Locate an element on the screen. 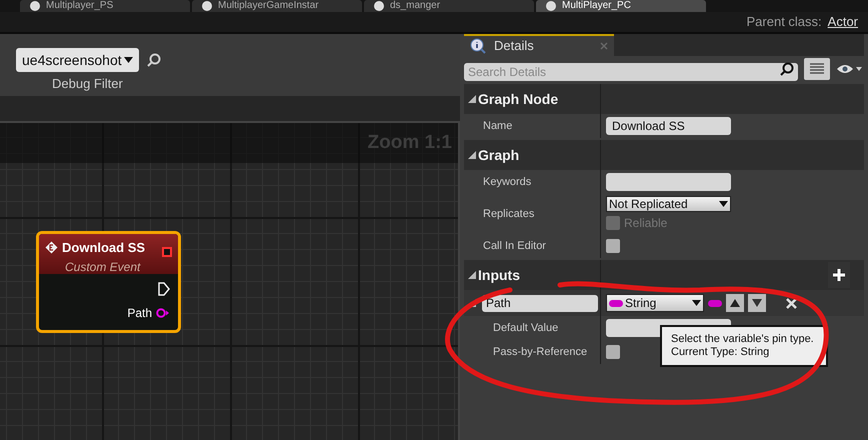 The image size is (868, 440). property-label: Default Value is located at coordinates (525, 328).